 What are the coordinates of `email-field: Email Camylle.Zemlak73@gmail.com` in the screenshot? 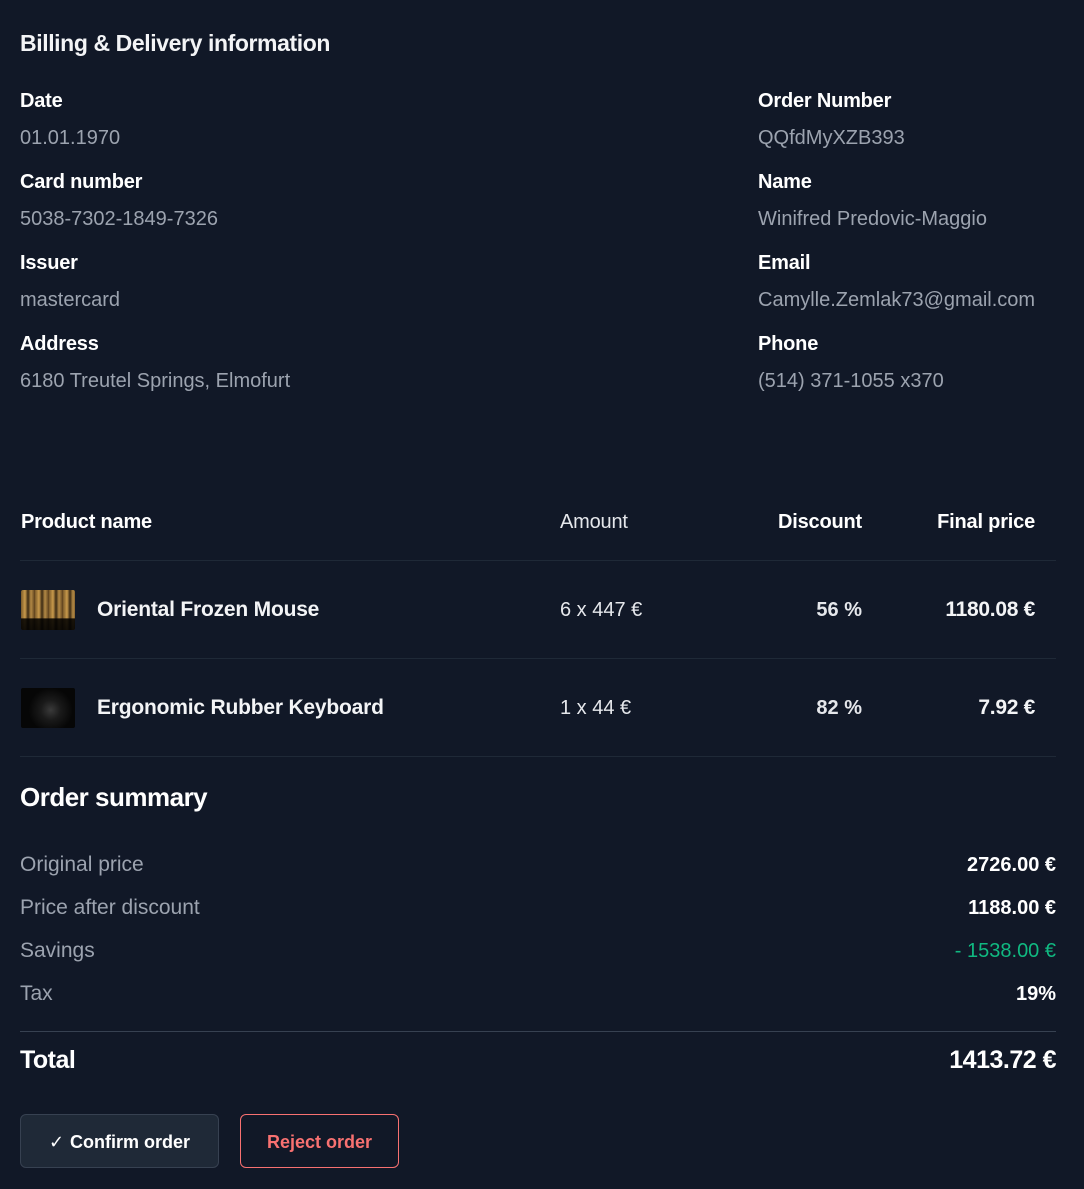 It's located at (921, 281).